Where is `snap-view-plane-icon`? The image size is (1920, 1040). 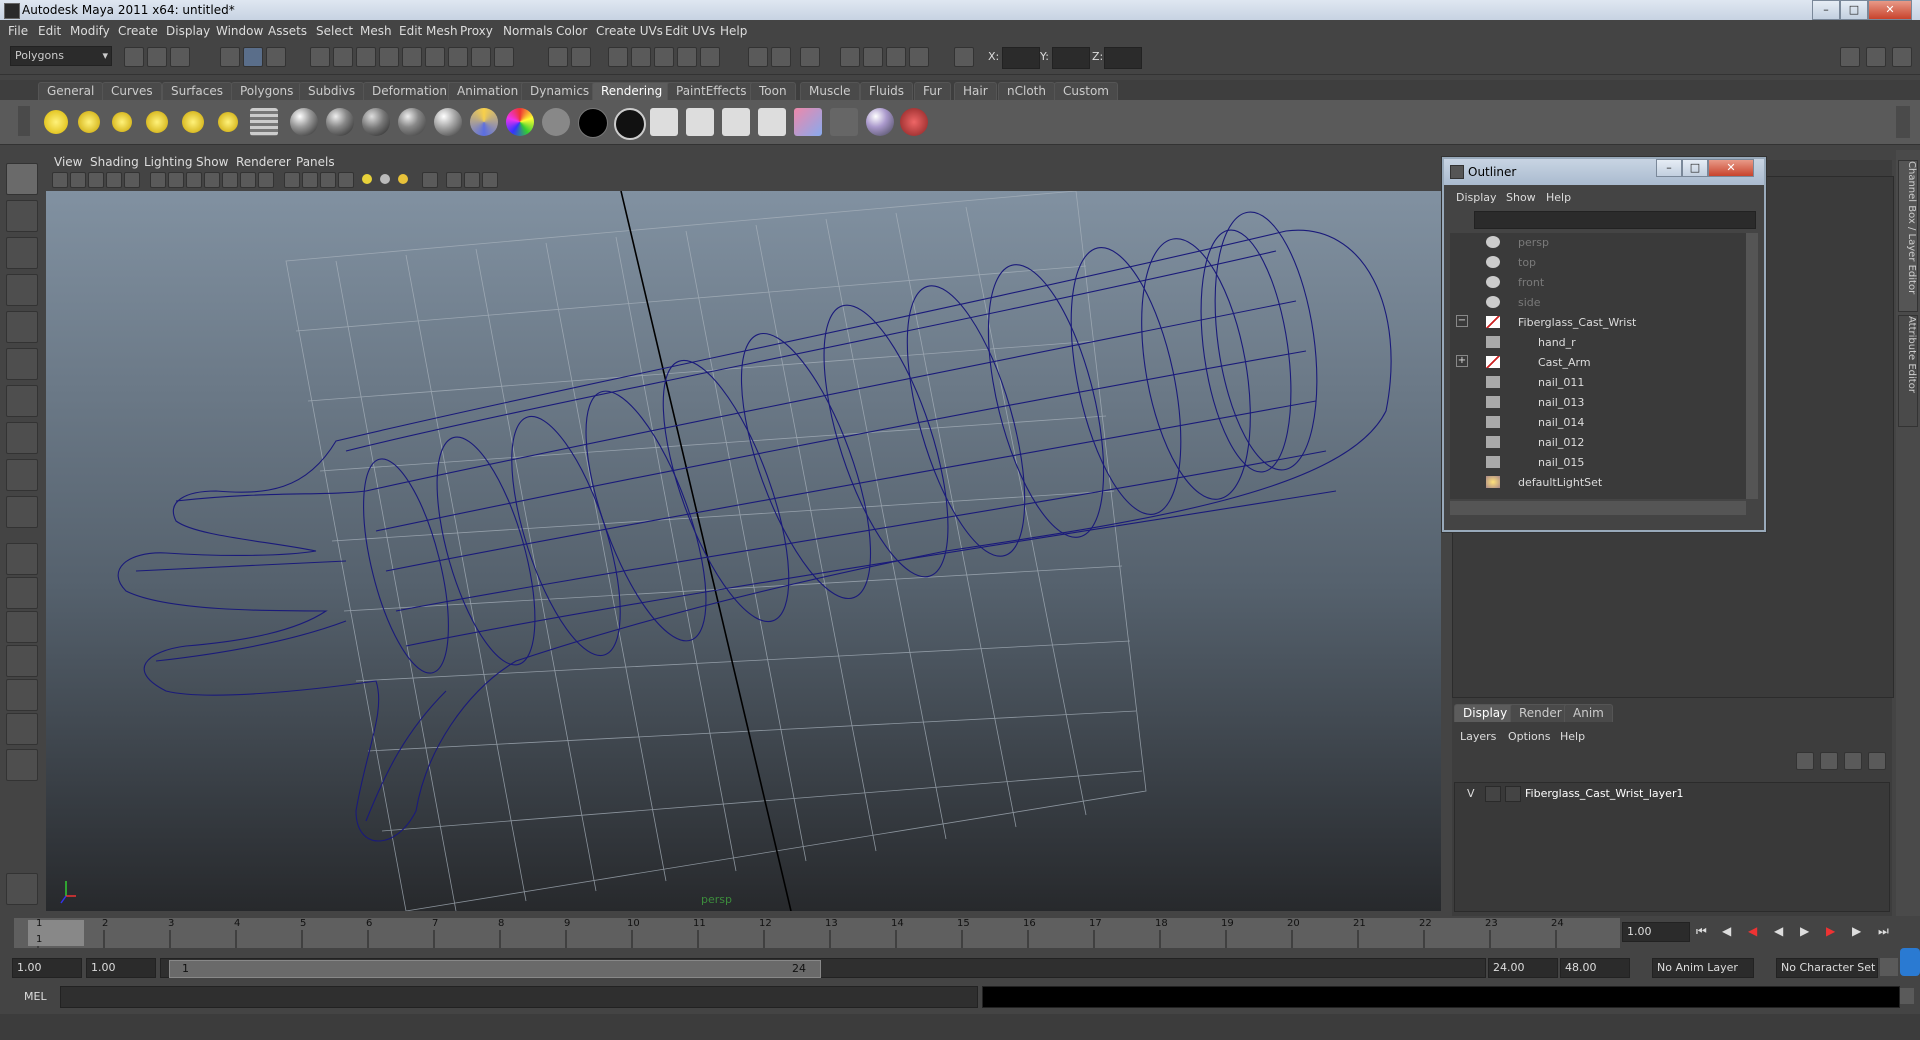 snap-view-plane-icon is located at coordinates (687, 57).